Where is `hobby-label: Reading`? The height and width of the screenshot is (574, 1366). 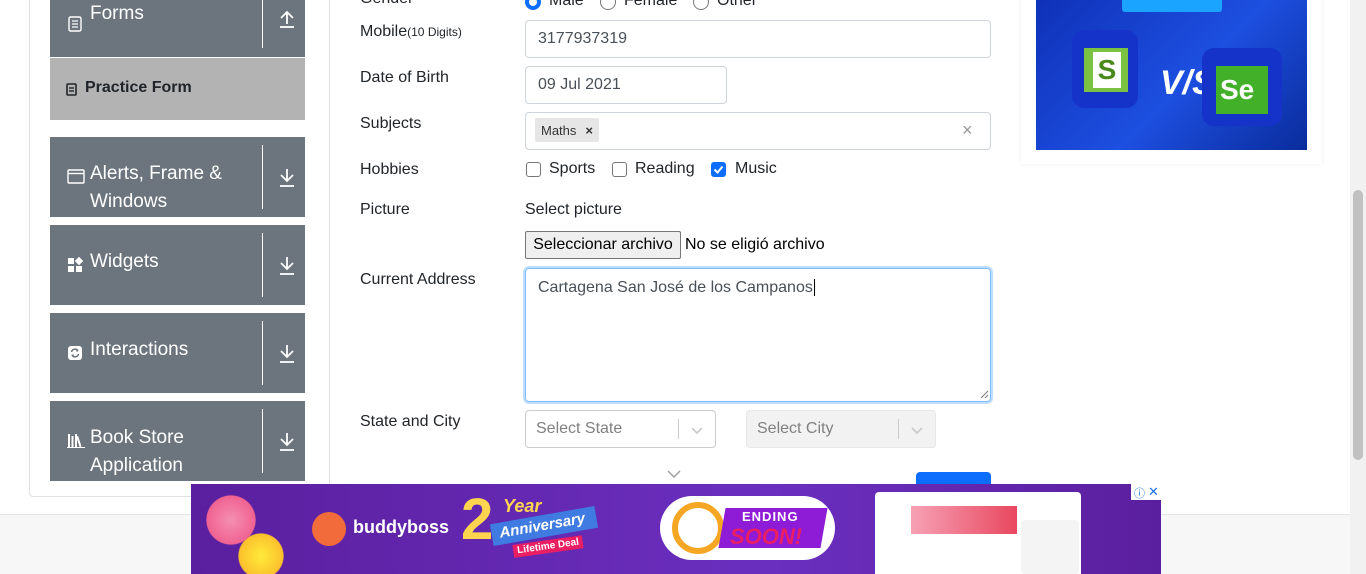
hobby-label: Reading is located at coordinates (665, 168).